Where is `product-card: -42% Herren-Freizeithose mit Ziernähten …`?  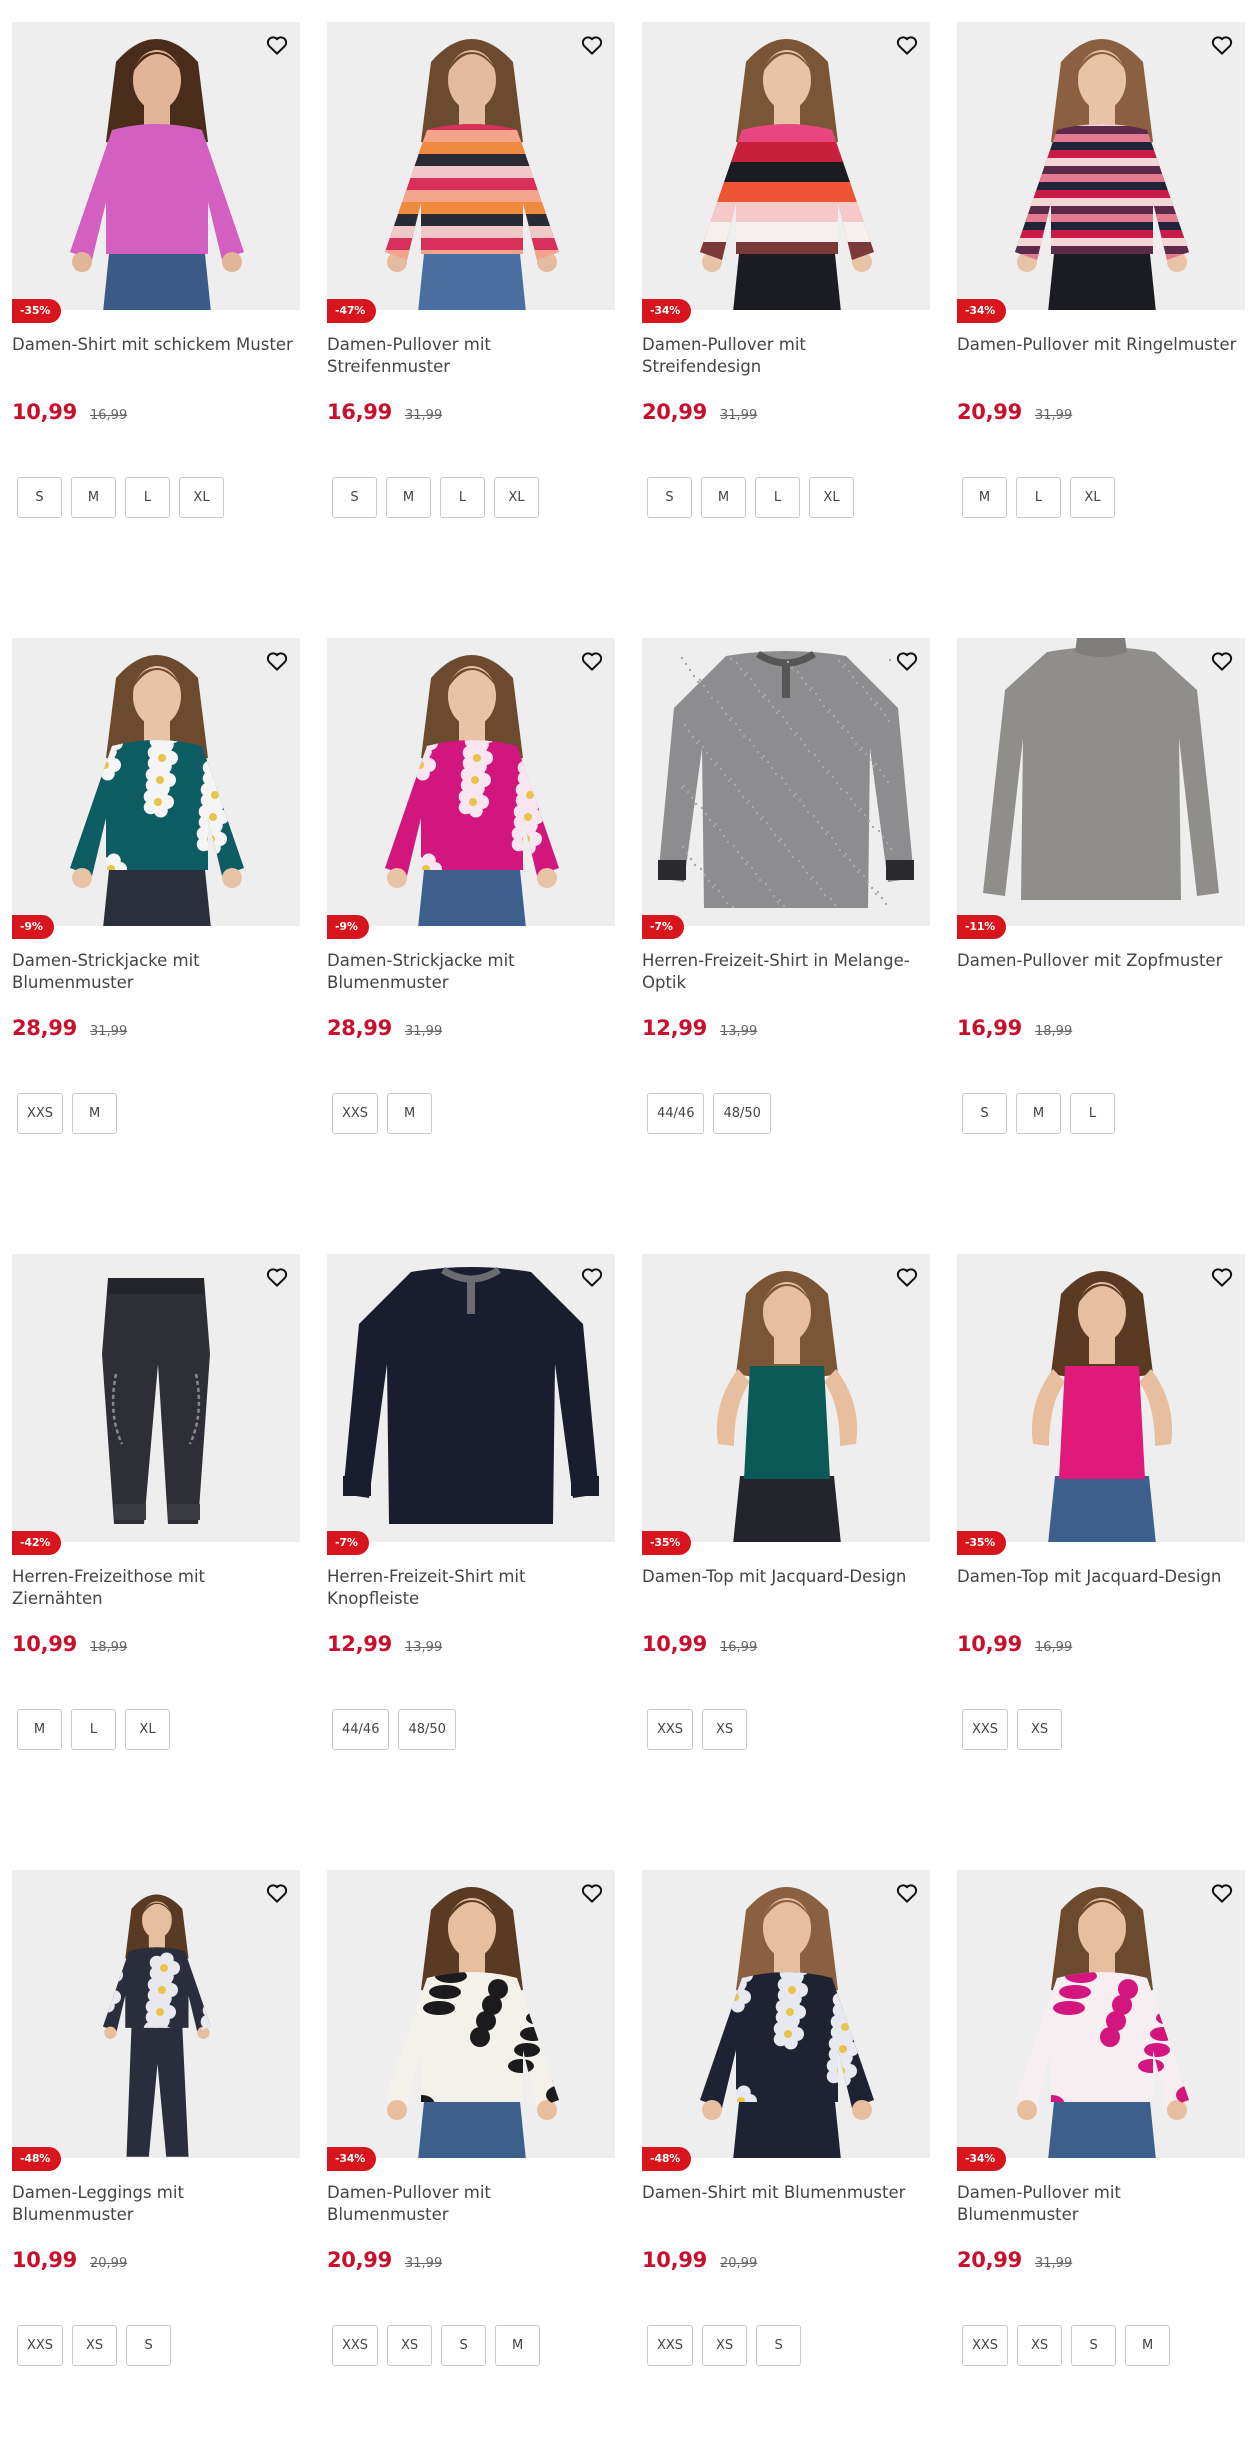
product-card: -42% Herren-Freizeithose mit Ziernähten … is located at coordinates (156, 1524).